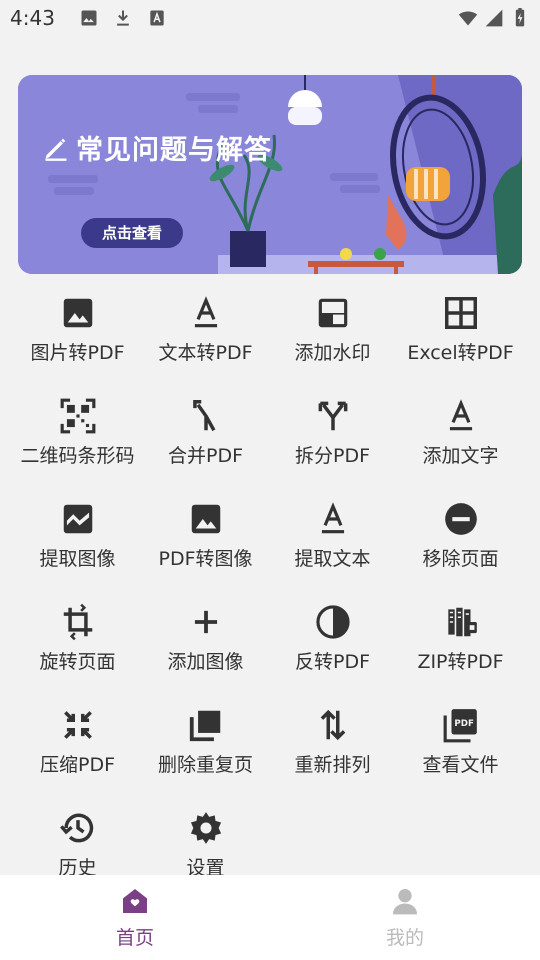  I want to click on tool-add-watermark: 添加水印, so click(332, 340).